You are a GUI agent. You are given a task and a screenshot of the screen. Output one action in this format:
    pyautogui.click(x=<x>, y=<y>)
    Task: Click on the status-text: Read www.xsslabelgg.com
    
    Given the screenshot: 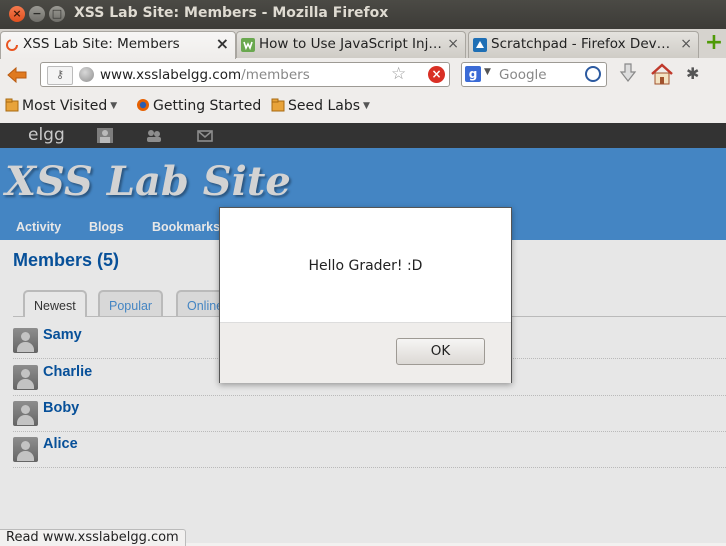 What is the action you would take?
    pyautogui.click(x=93, y=537)
    